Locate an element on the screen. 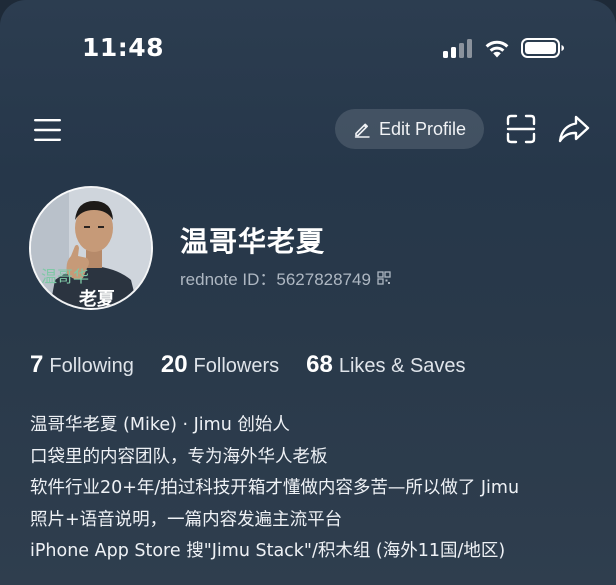 The image size is (616, 585). rednote-id-row: rednote ID：5627828749 is located at coordinates (285, 277).